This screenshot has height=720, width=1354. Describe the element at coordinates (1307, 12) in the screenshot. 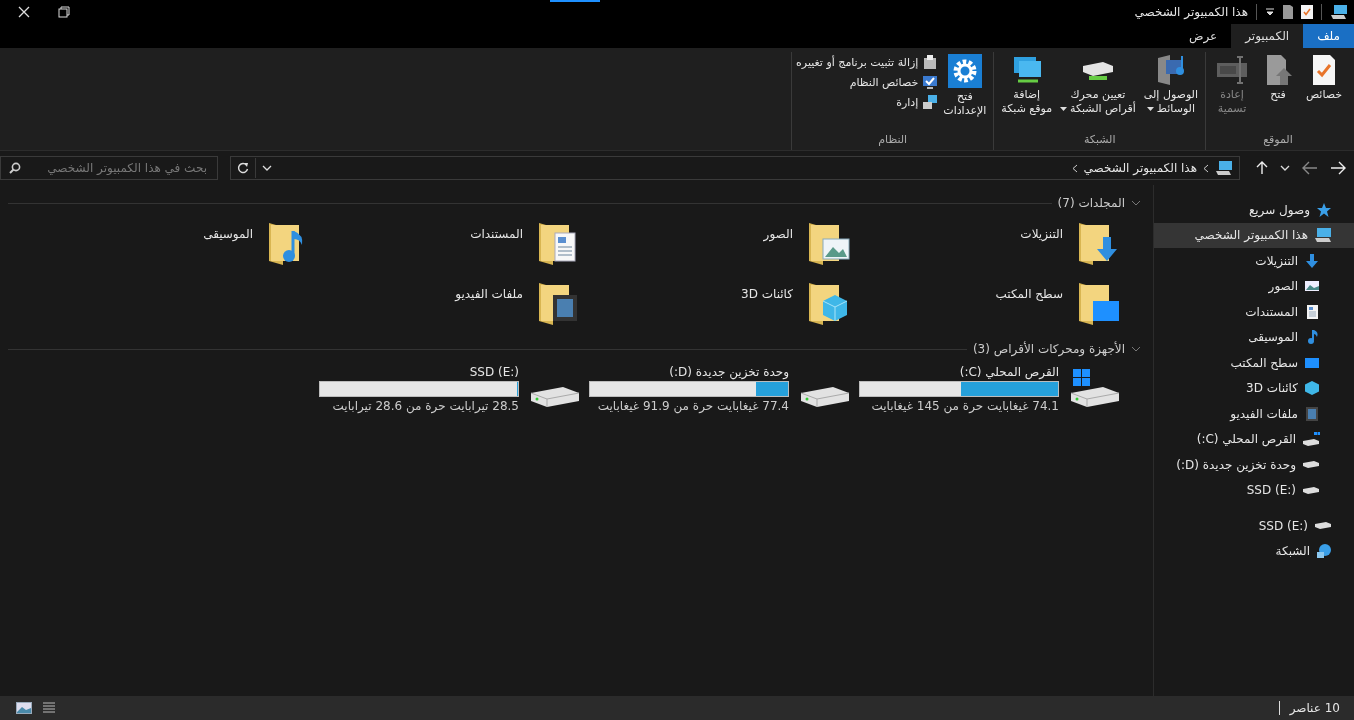

I see `checked-document-icon` at that location.